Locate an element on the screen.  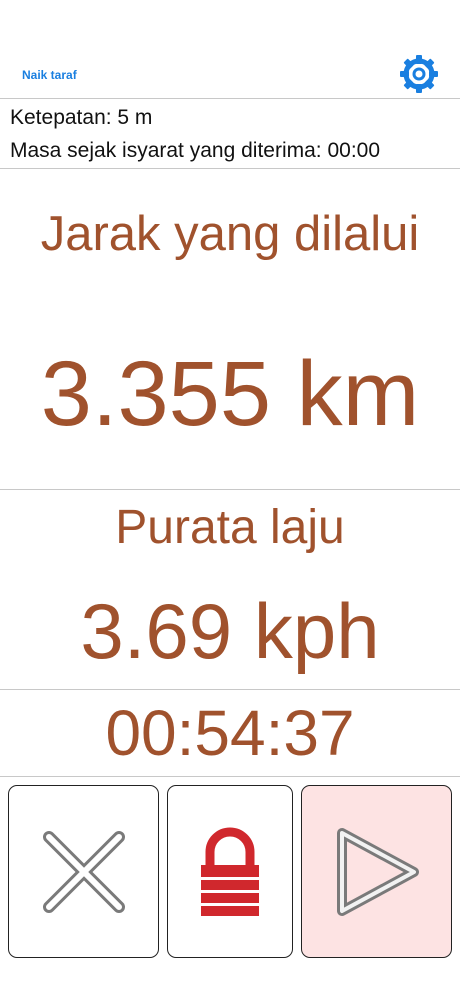
start-button is located at coordinates (376, 871).